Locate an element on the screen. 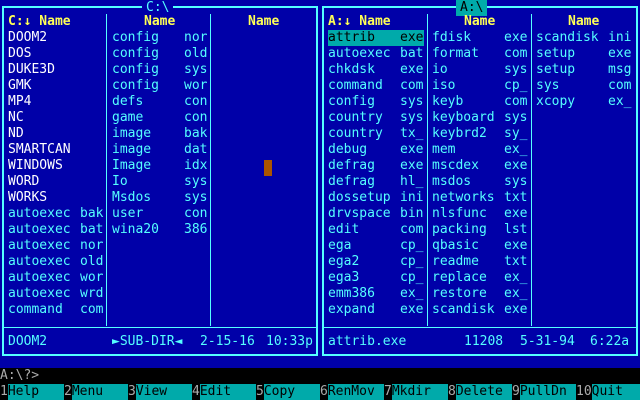 This screenshot has width=640, height=400. fkey-help-button: 1Help is located at coordinates (32, 392).